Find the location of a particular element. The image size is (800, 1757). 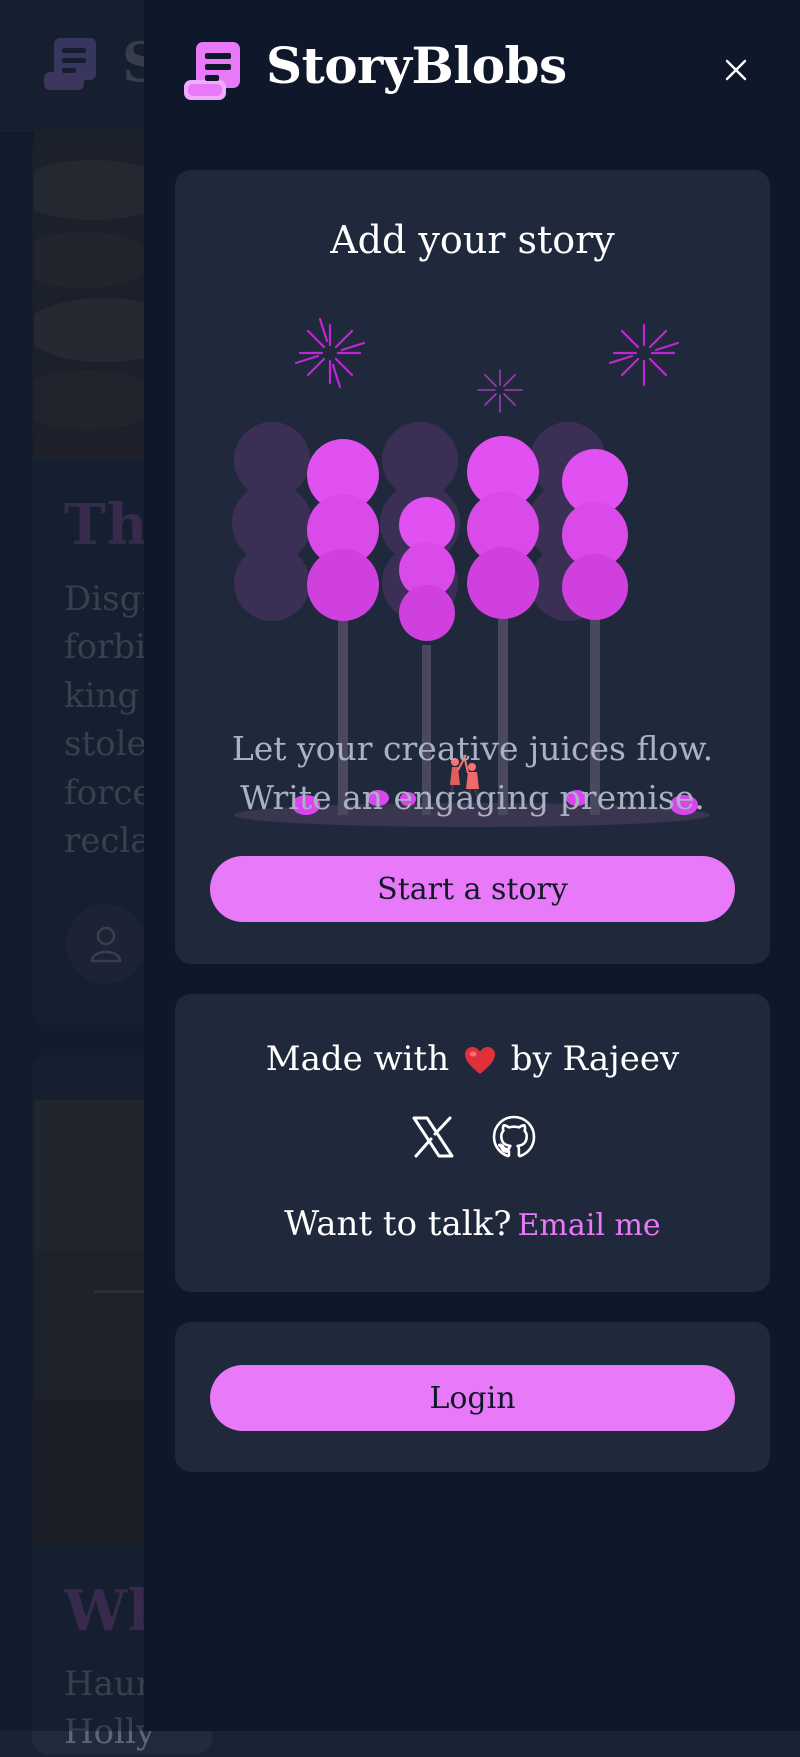

talk-label: Want to talk? is located at coordinates (398, 1224).